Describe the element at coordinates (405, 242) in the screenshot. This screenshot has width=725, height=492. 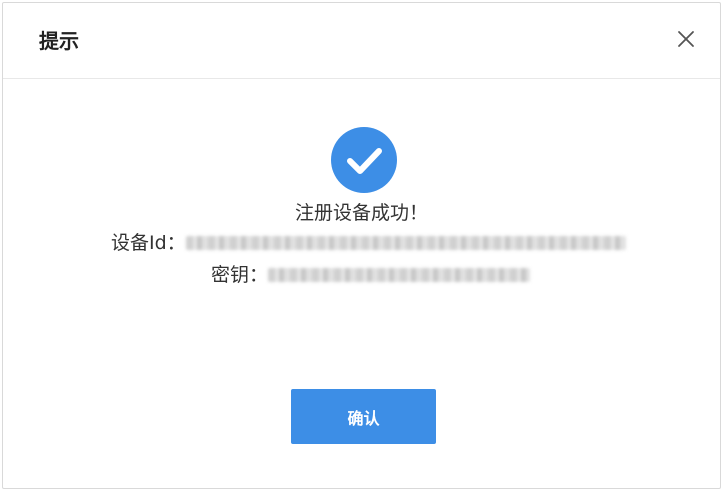
I see `device-id-value-redacted` at that location.